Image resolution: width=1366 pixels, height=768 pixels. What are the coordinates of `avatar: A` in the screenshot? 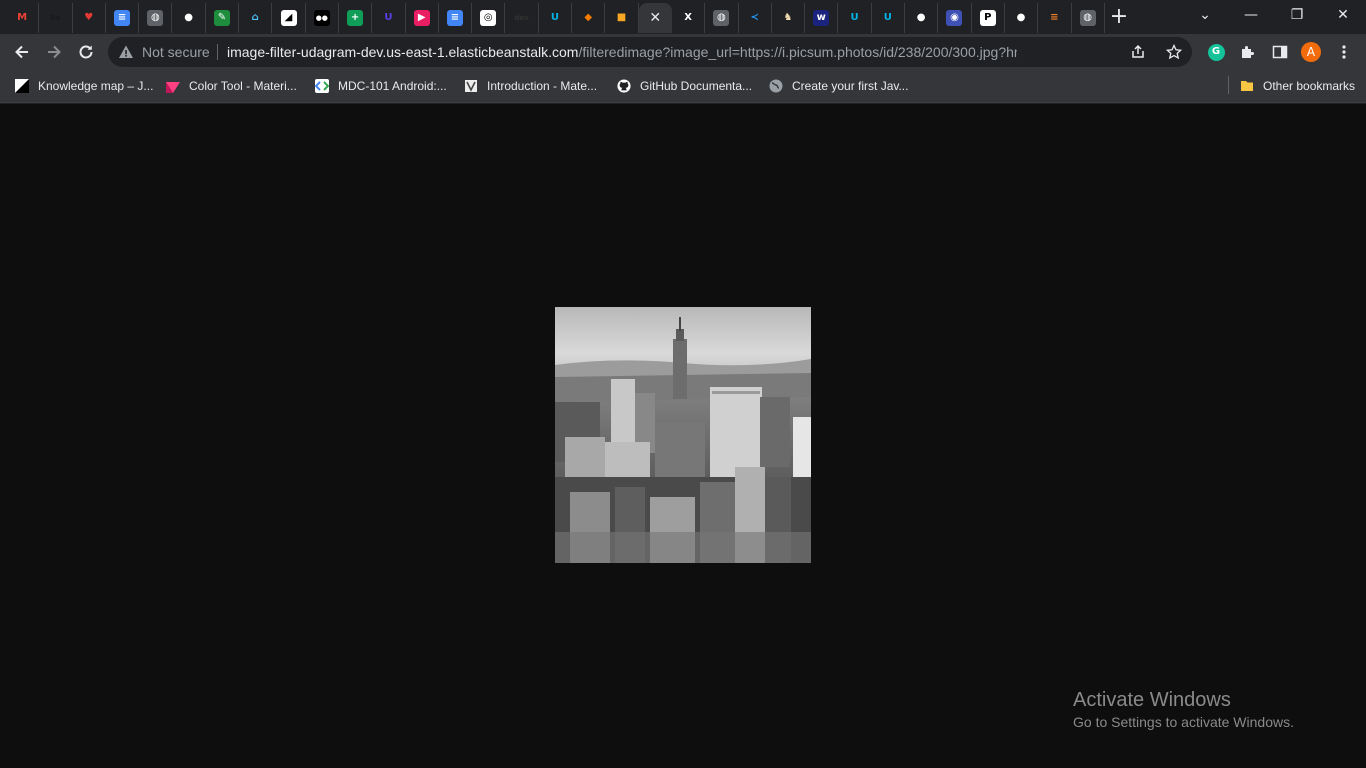 It's located at (1311, 52).